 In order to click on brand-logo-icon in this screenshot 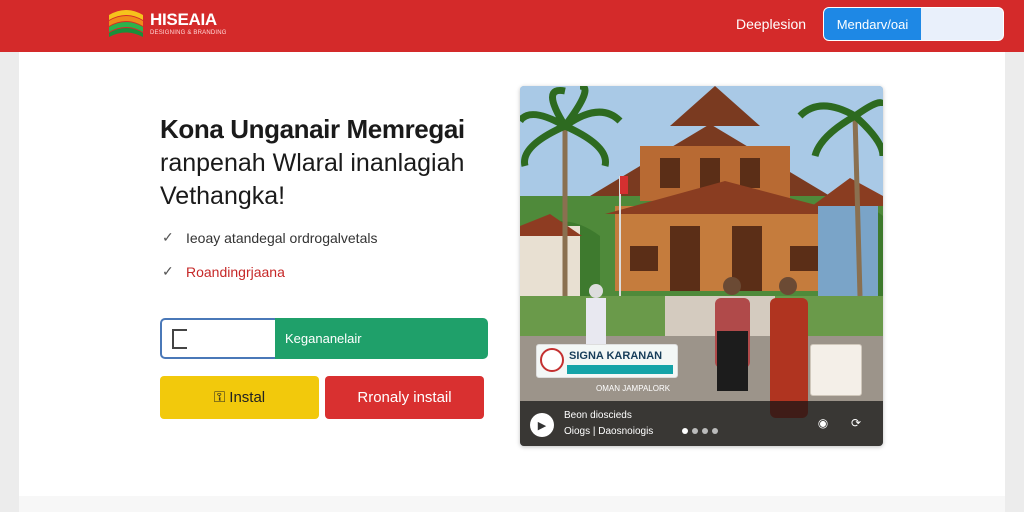, I will do `click(126, 23)`.